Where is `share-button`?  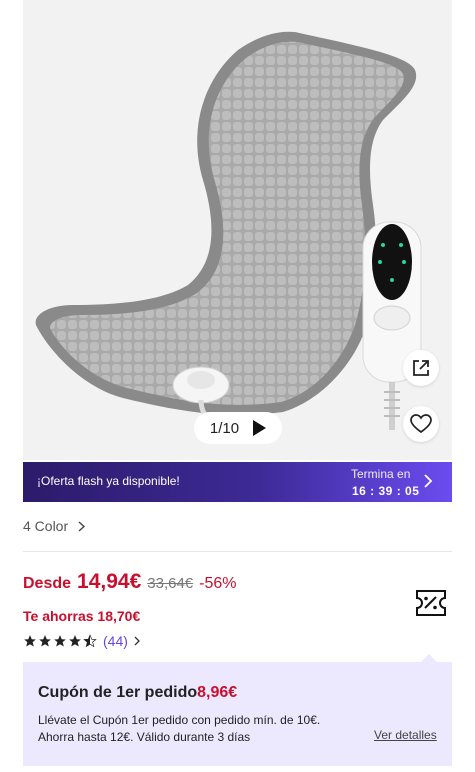 share-button is located at coordinates (421, 368).